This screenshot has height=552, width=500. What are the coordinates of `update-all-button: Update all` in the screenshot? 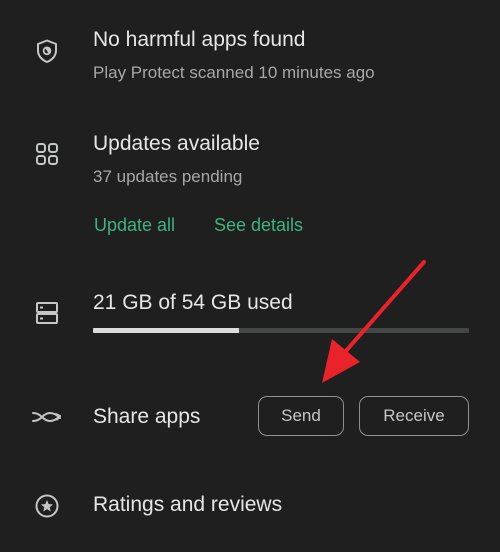 It's located at (134, 225).